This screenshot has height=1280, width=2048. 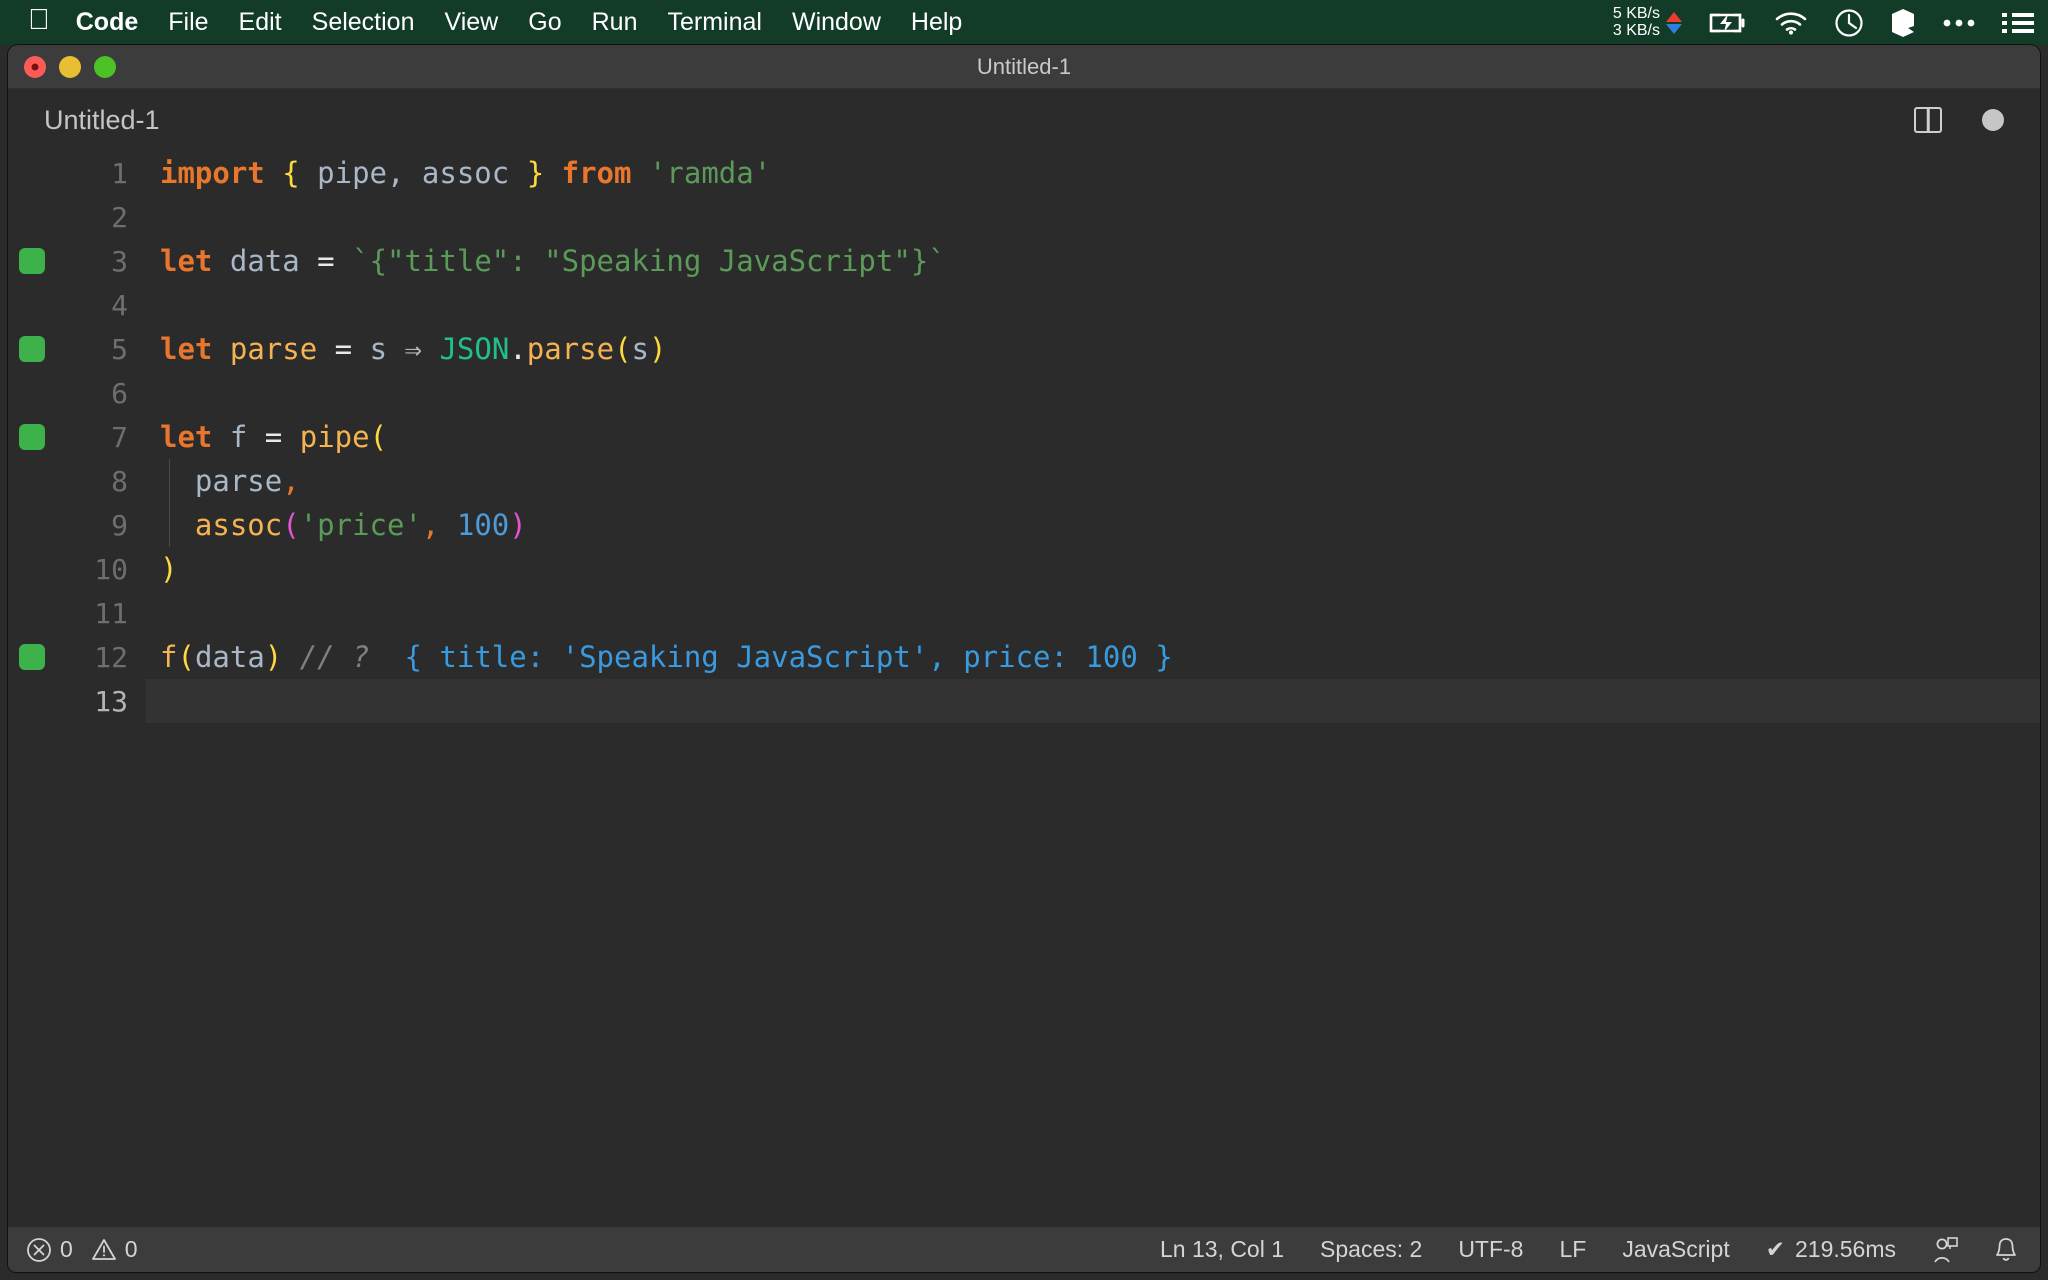 I want to click on token-keyword-from: from, so click(x=596, y=173).